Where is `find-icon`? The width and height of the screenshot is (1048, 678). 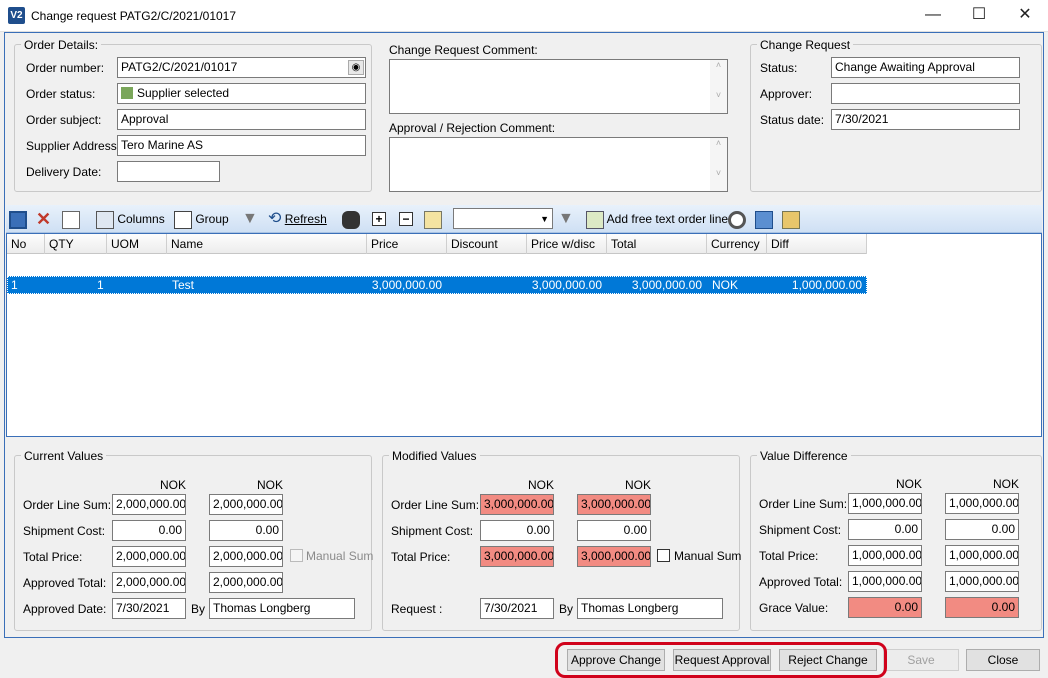
find-icon is located at coordinates (351, 219).